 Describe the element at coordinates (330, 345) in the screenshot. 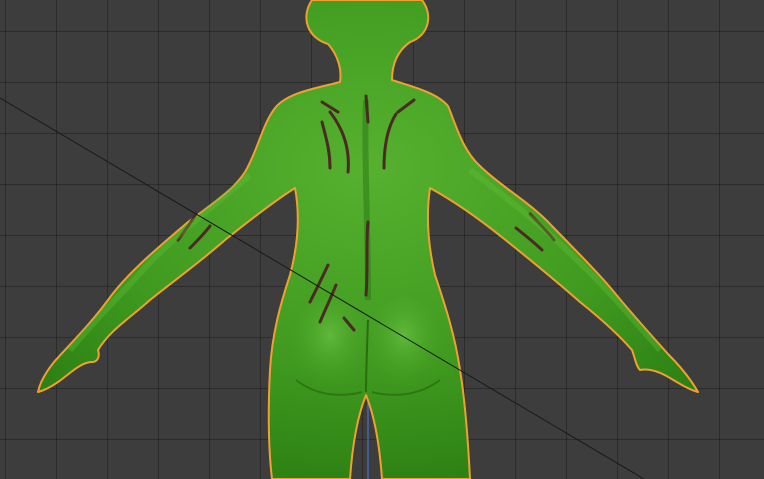

I see `glute-left-shading` at that location.